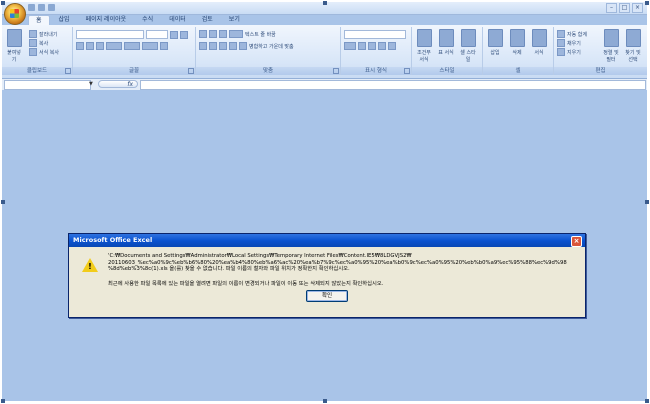 This screenshot has height=404, width=650. What do you see at coordinates (223, 34) in the screenshot?
I see `align-bottom-icon` at bounding box center [223, 34].